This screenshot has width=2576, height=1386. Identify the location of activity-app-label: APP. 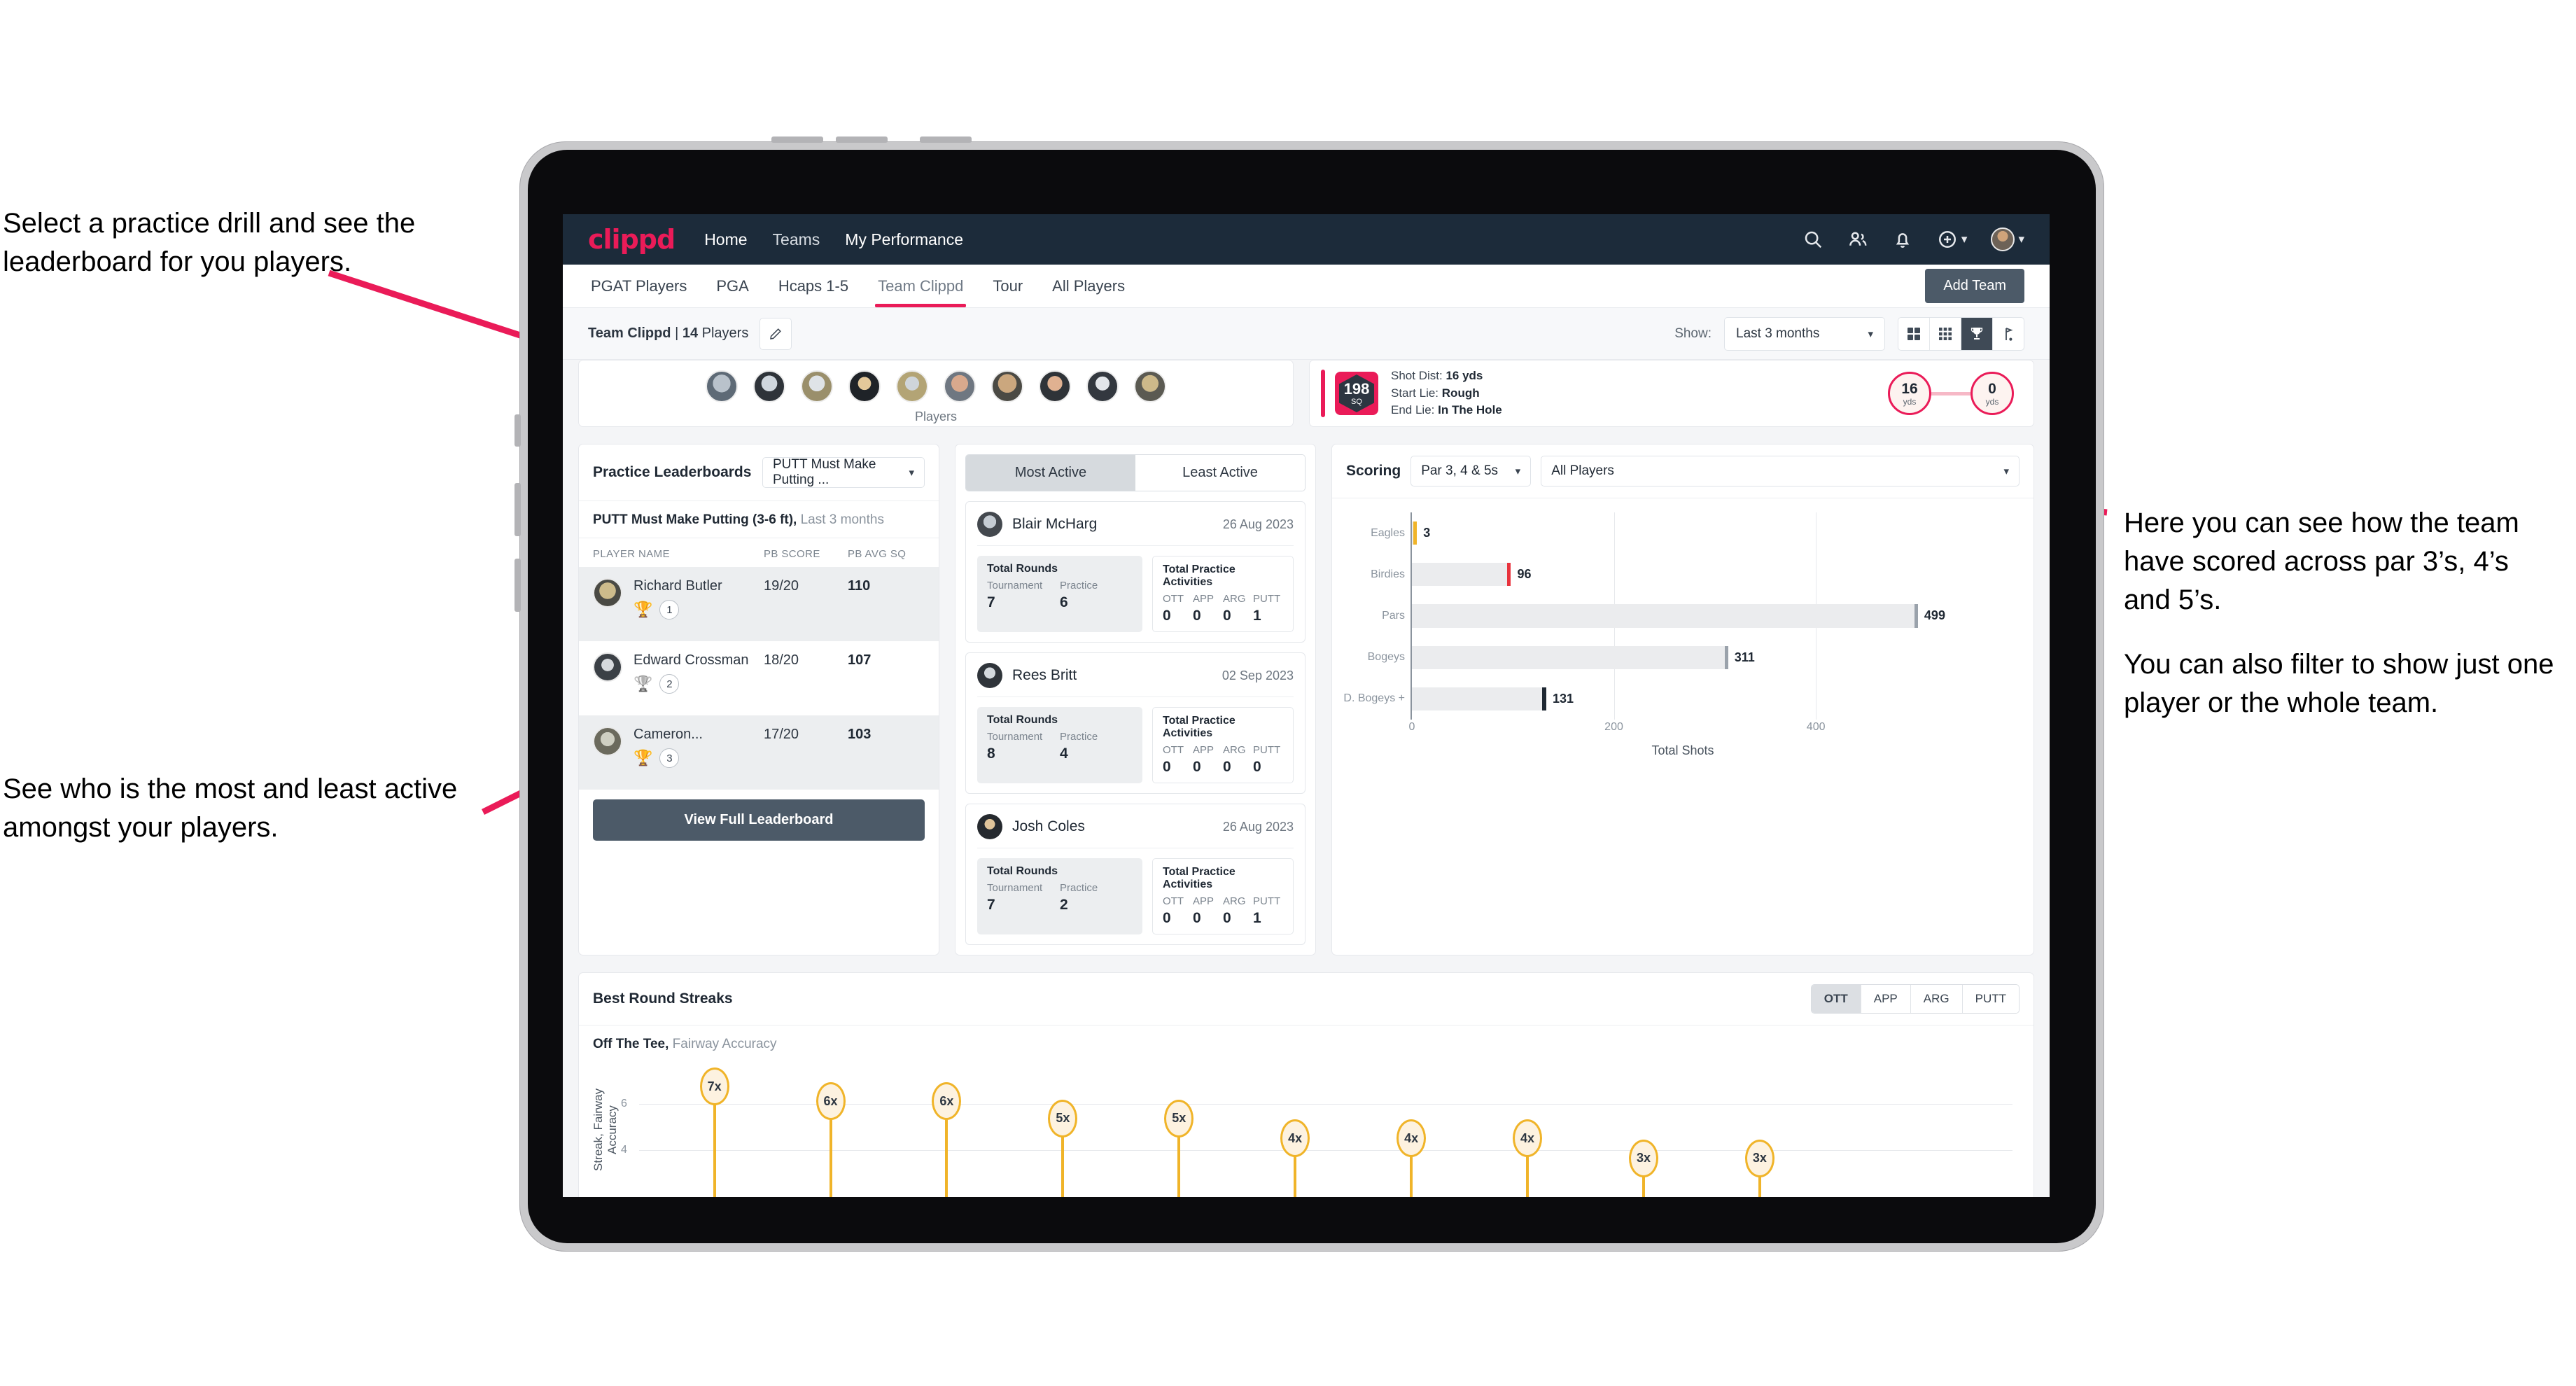
(1203, 901).